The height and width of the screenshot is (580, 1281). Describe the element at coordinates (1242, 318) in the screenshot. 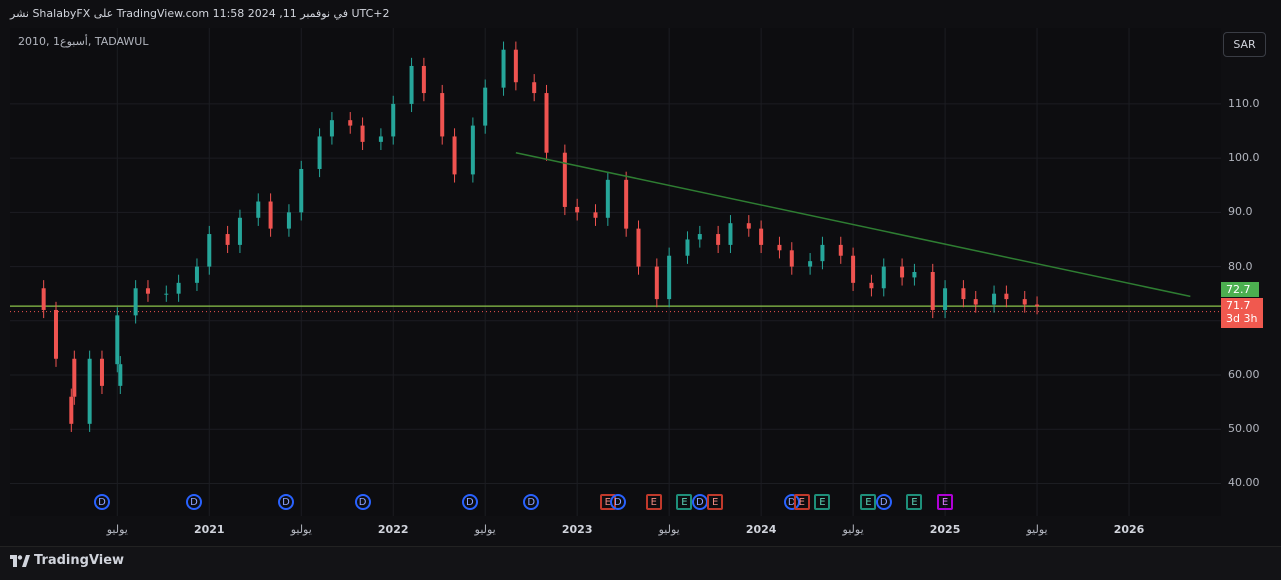

I see `countdown: 3d 3h` at that location.